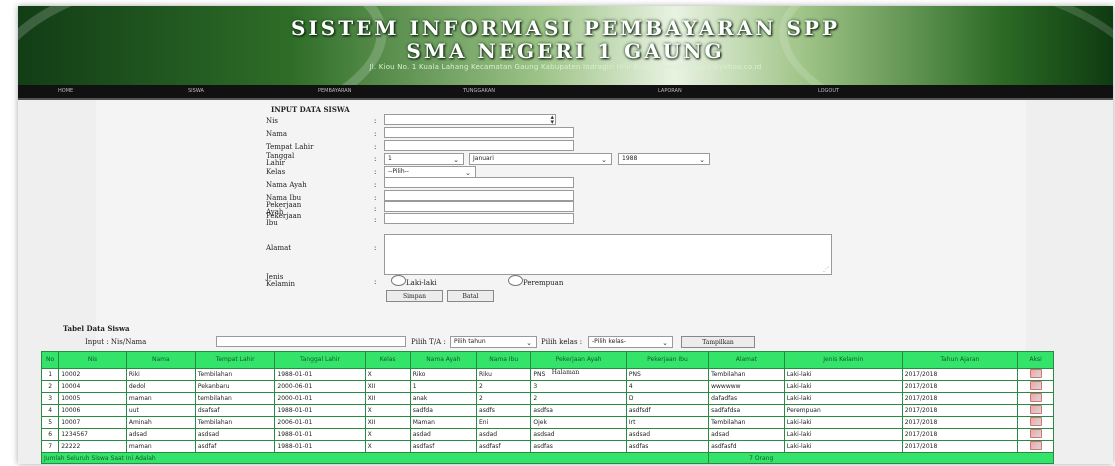 The width and height of the screenshot is (1115, 466). Describe the element at coordinates (414, 296) in the screenshot. I see `save-button: Simpan` at that location.